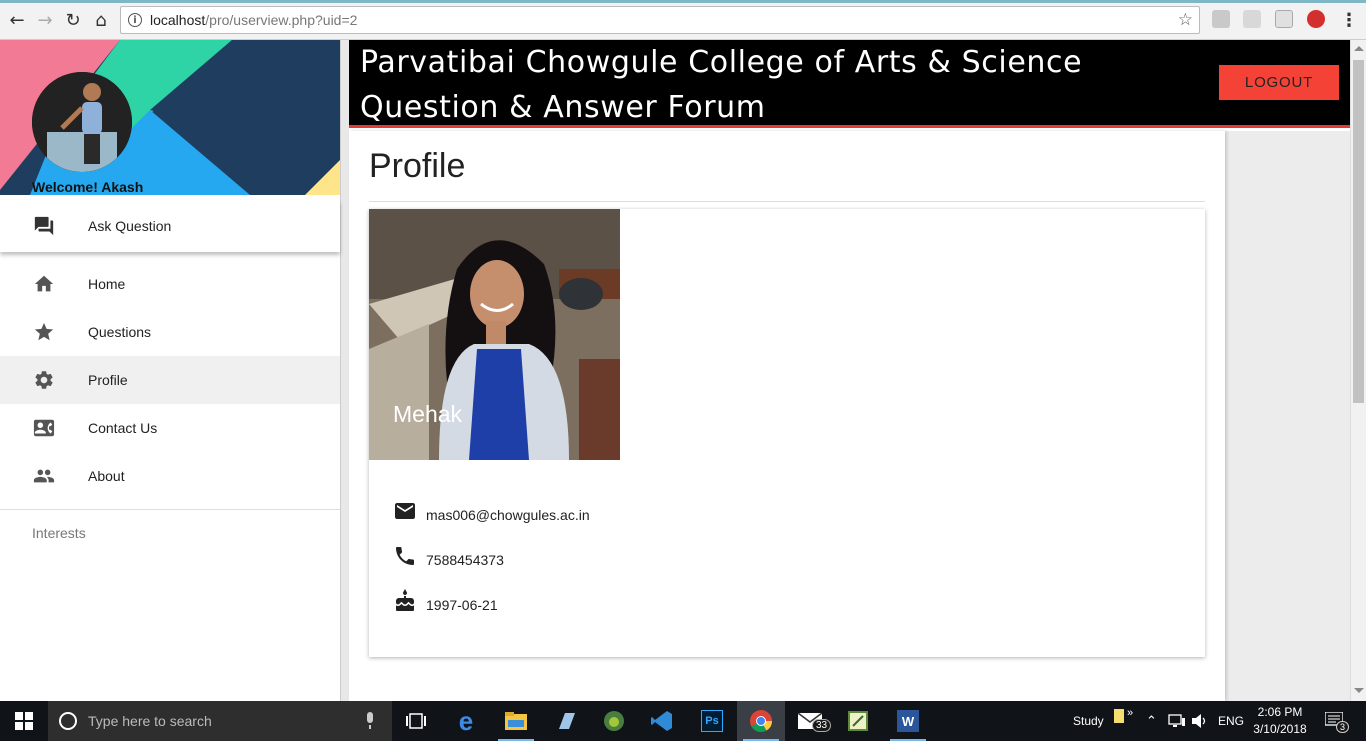 Image resolution: width=1366 pixels, height=741 pixels. I want to click on email-row: mas006@chowgules.ac.in, so click(491, 511).